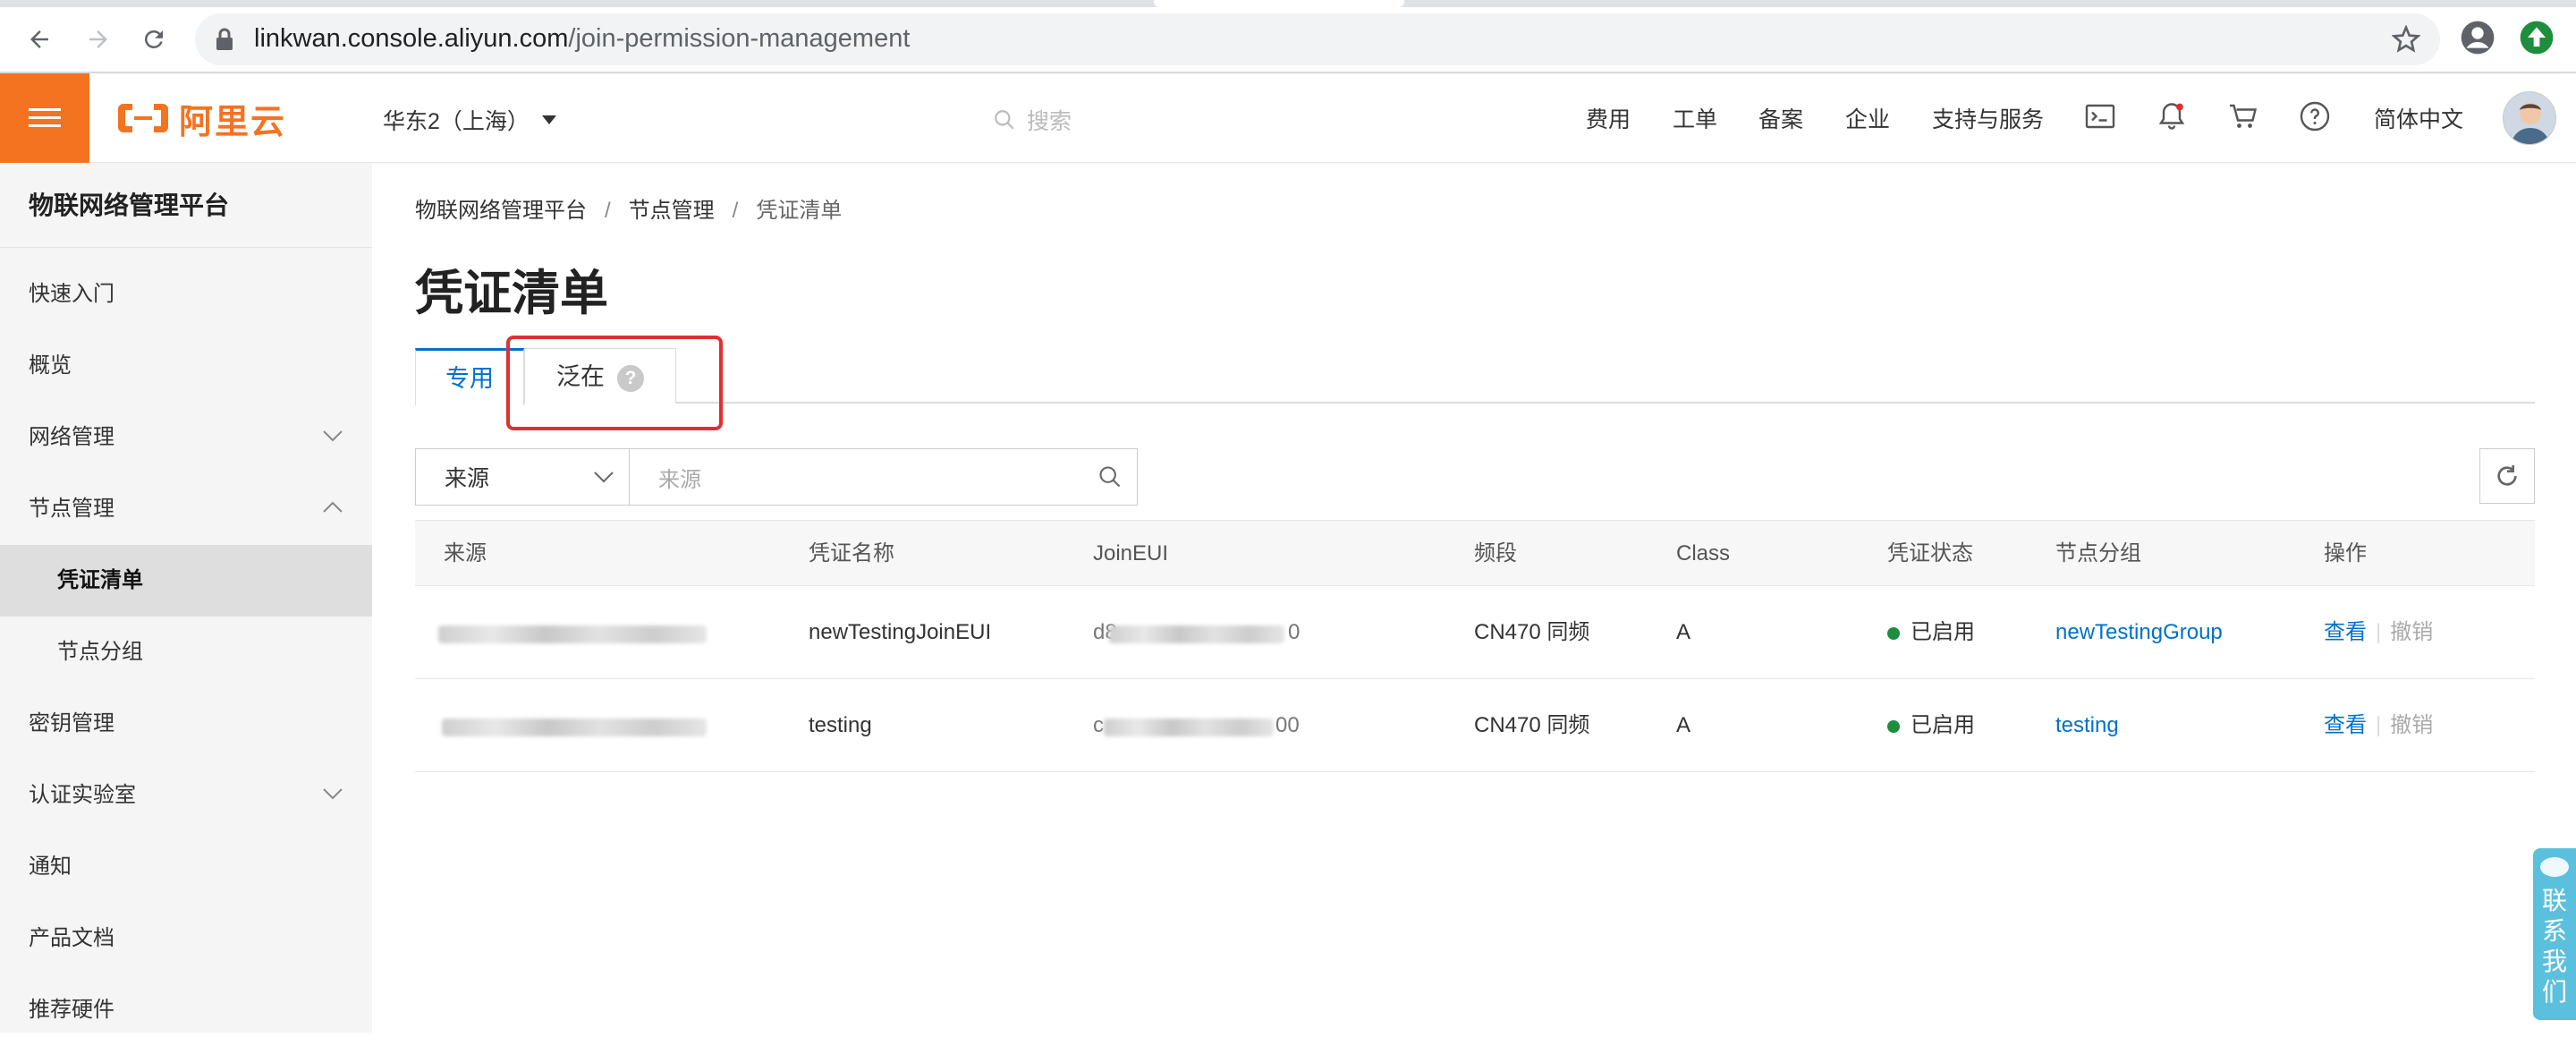 The image size is (2576, 1046). I want to click on caret-down-icon, so click(548, 119).